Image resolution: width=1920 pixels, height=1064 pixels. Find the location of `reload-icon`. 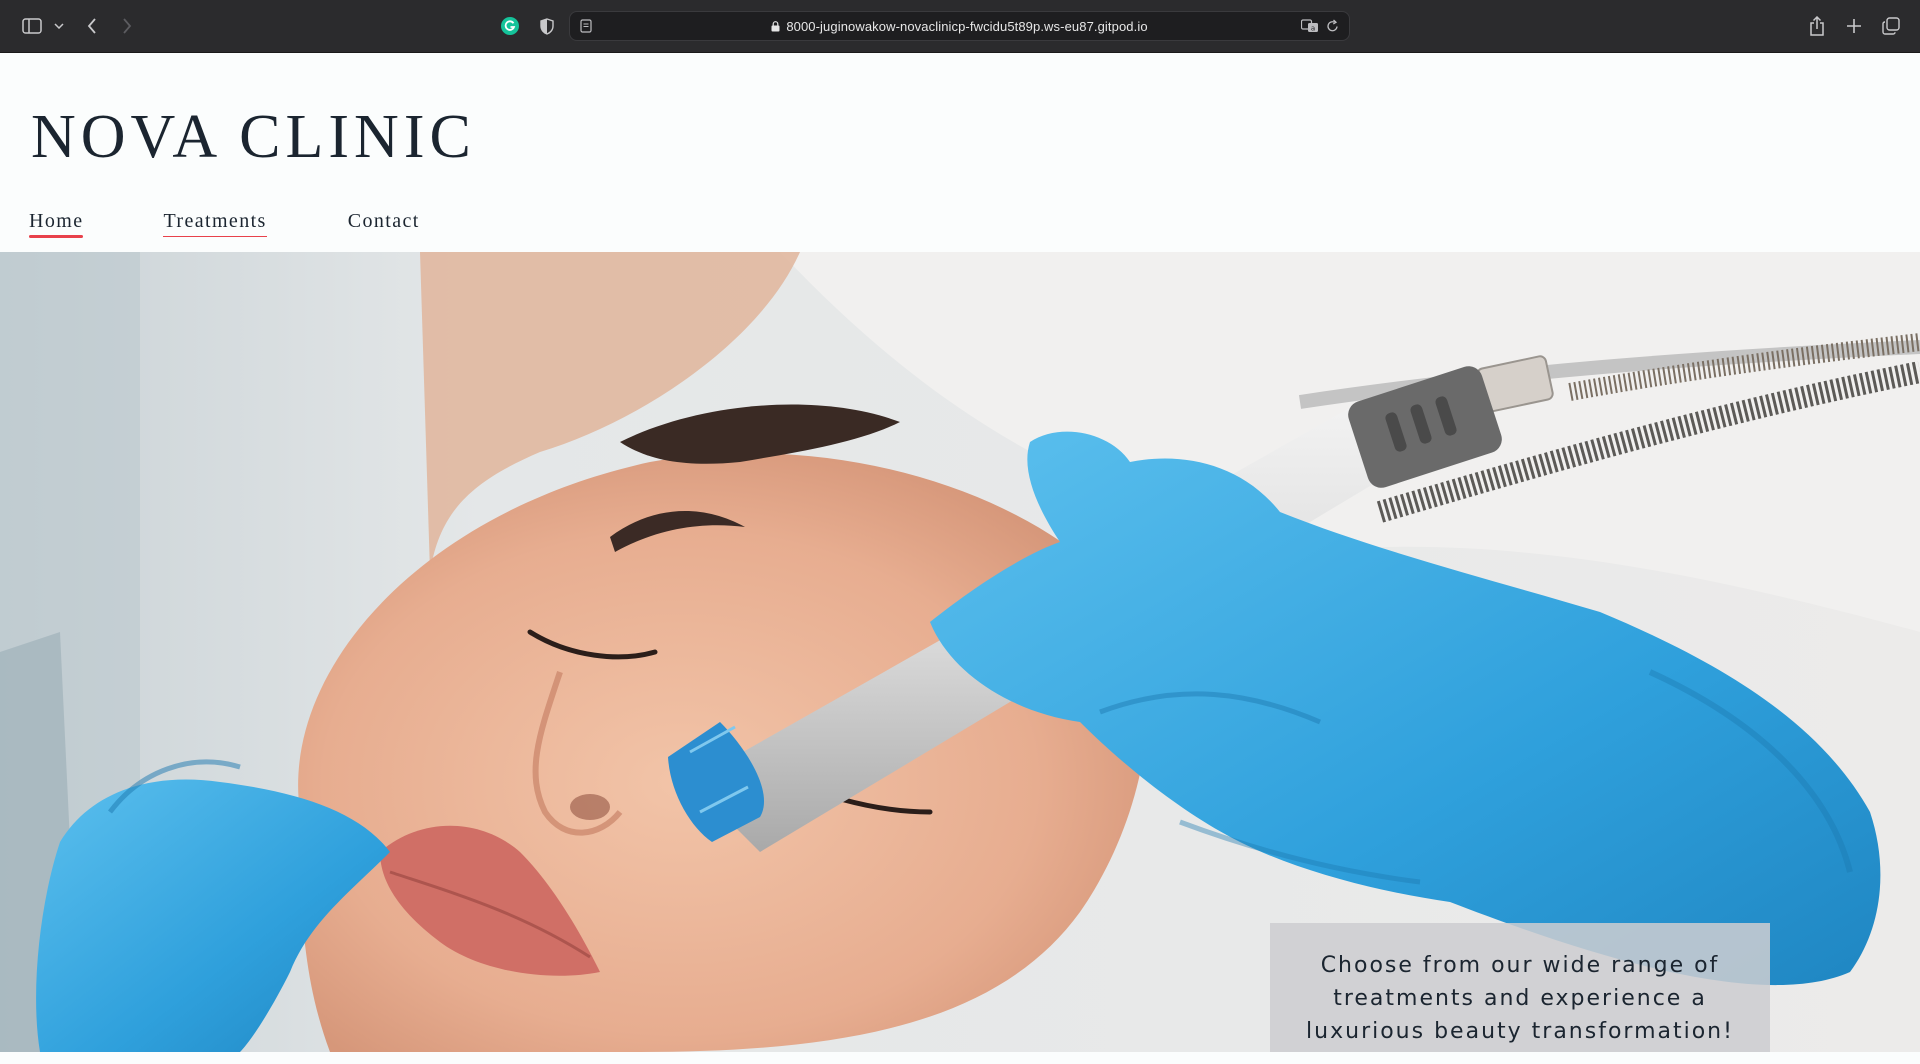

reload-icon is located at coordinates (1332, 28).